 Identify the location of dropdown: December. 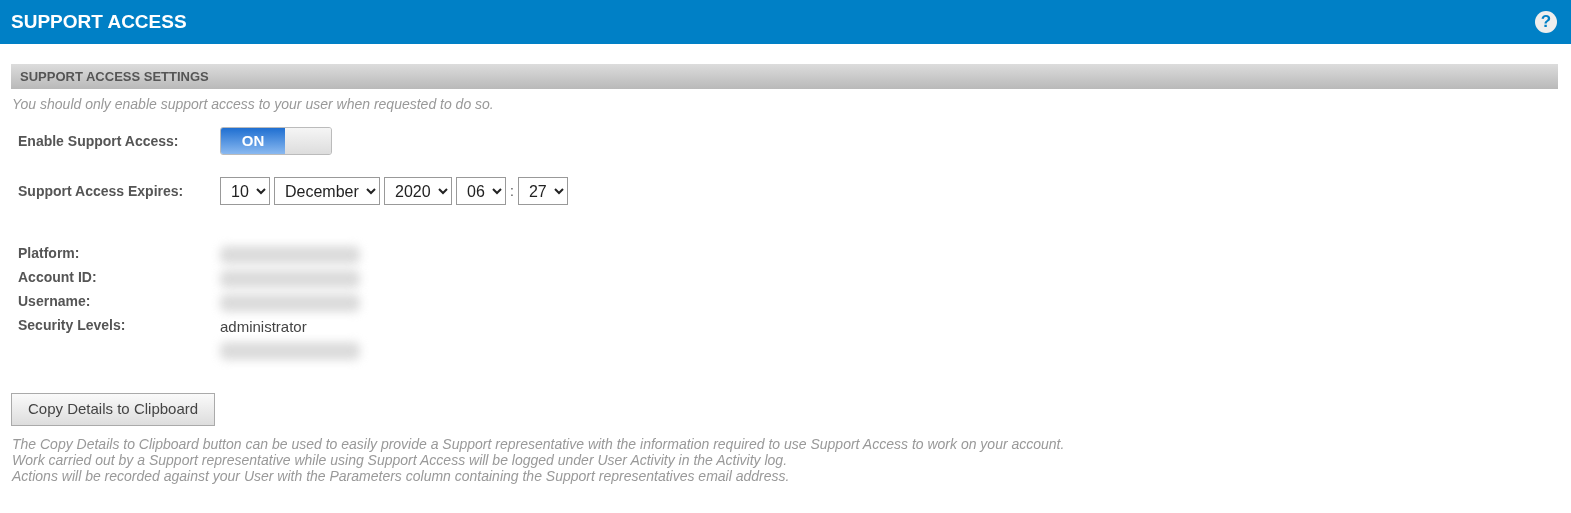
(327, 191).